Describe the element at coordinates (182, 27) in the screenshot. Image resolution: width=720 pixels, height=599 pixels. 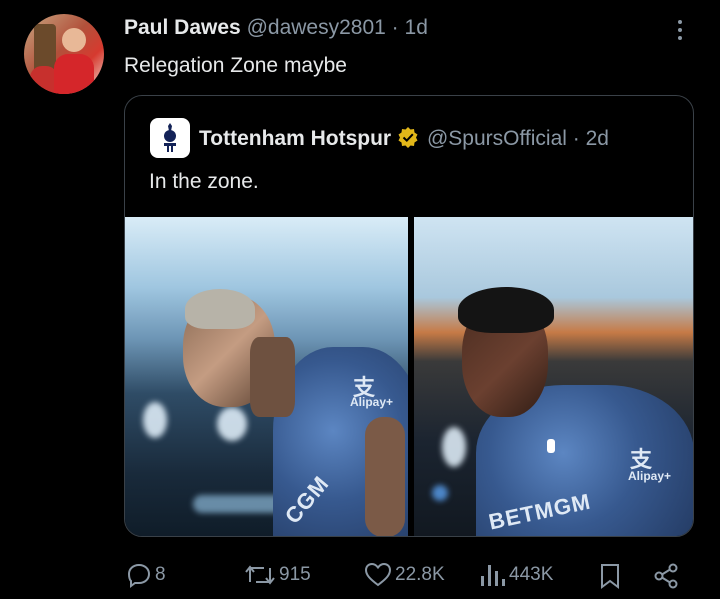
I see `author-name: Paul Dawes` at that location.